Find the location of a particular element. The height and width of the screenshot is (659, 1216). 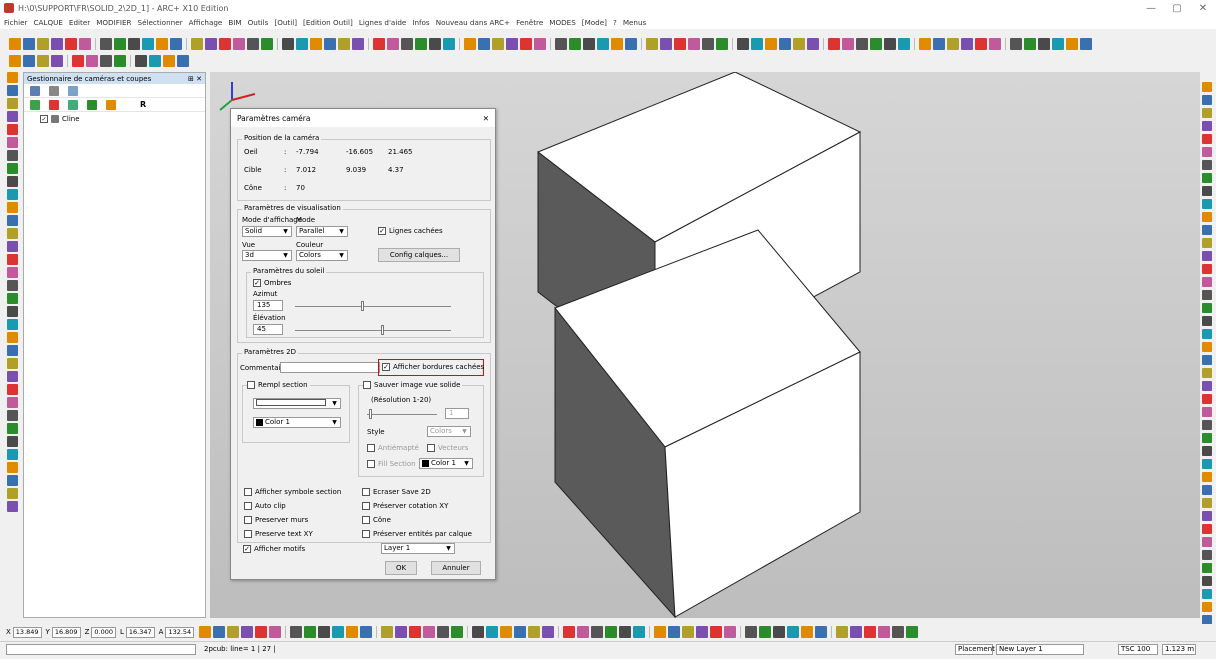

z-coordinate-field: 0.000 is located at coordinates (103, 632).